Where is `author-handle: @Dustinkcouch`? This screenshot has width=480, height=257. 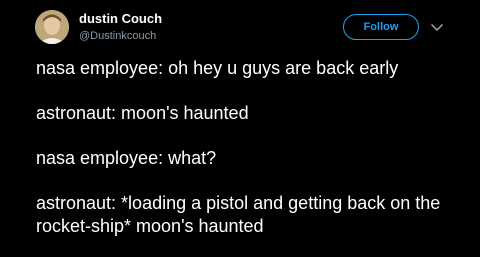
author-handle: @Dustinkcouch is located at coordinates (117, 36).